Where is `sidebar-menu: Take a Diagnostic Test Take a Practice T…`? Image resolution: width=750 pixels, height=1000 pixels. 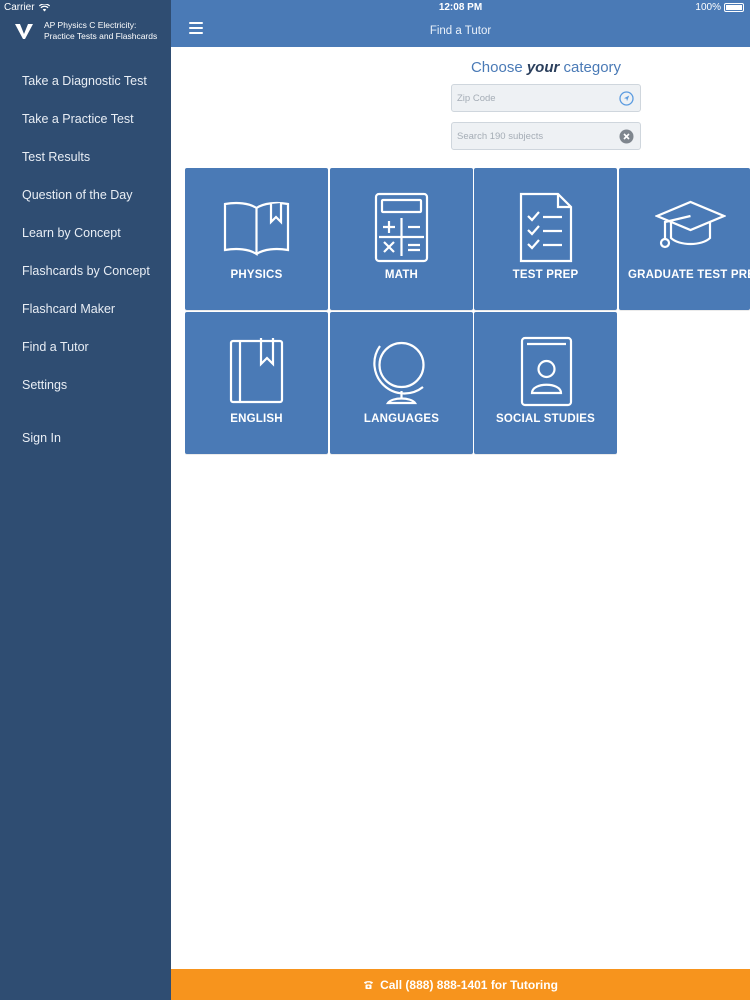
sidebar-menu: Take a Diagnostic Test Take a Practice T… is located at coordinates (85, 259).